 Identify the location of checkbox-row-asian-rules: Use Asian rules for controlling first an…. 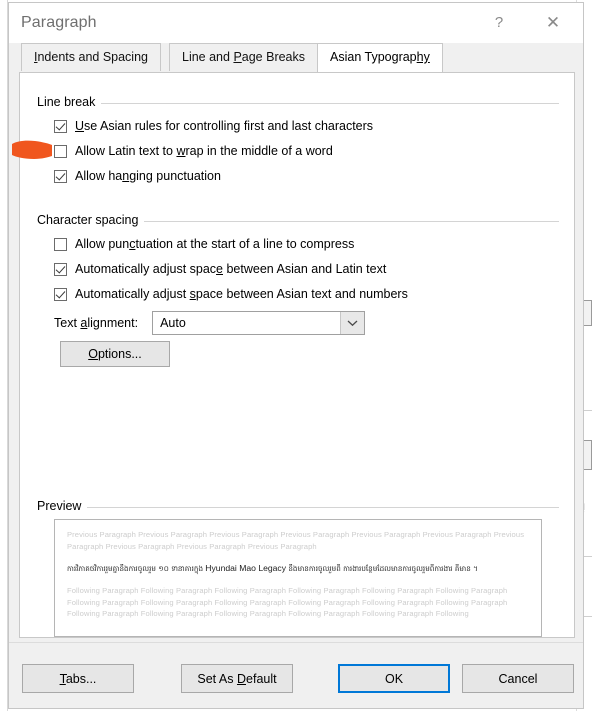
(213, 126).